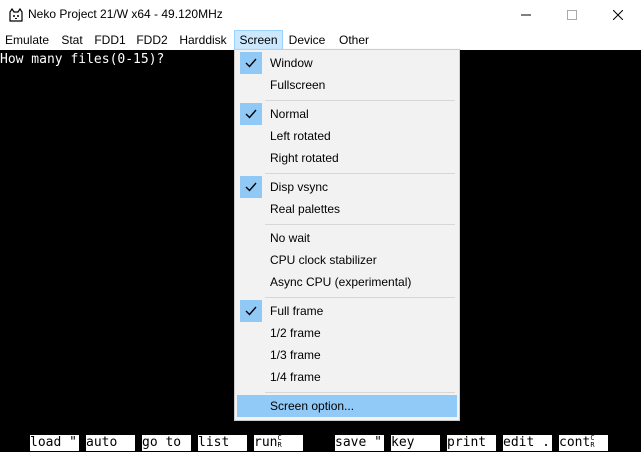 This screenshot has height=452, width=641. I want to click on menu-item-disp-vsync: Disp vsync, so click(347, 187).